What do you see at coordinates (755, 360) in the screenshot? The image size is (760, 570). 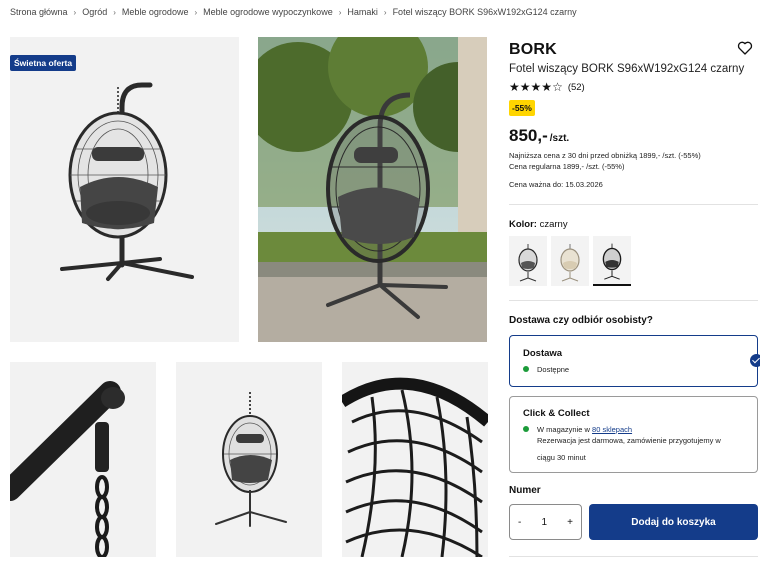 I see `check-icon` at bounding box center [755, 360].